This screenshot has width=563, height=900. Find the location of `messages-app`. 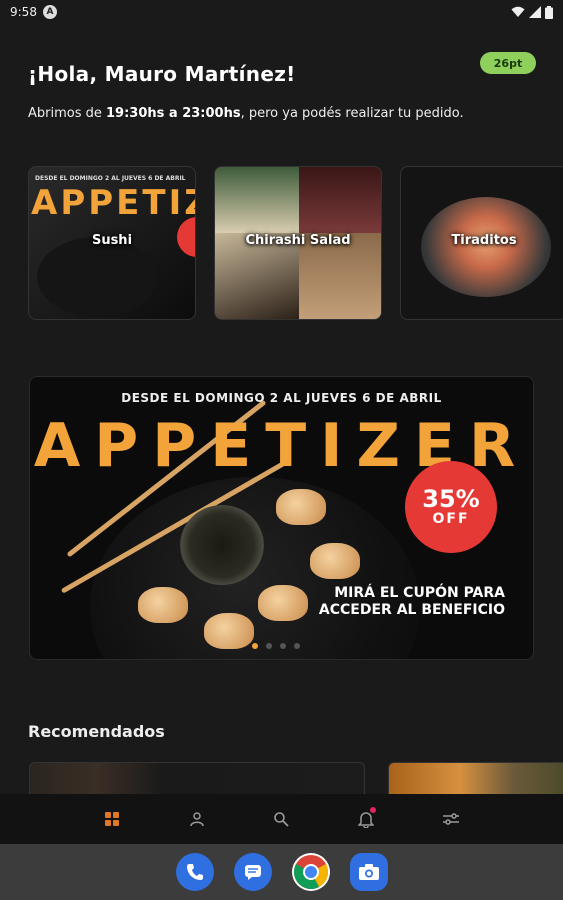

messages-app is located at coordinates (252, 872).